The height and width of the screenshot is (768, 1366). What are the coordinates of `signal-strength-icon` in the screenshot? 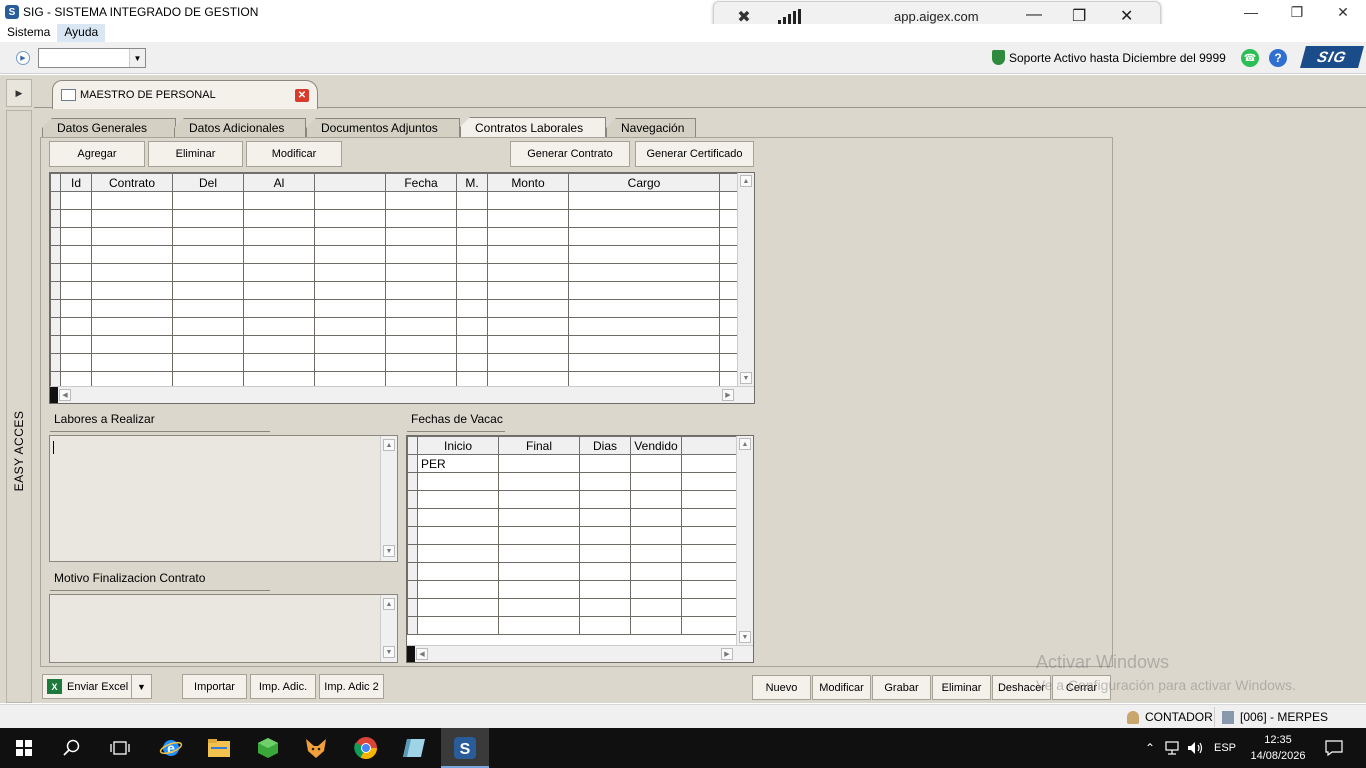 It's located at (789, 16).